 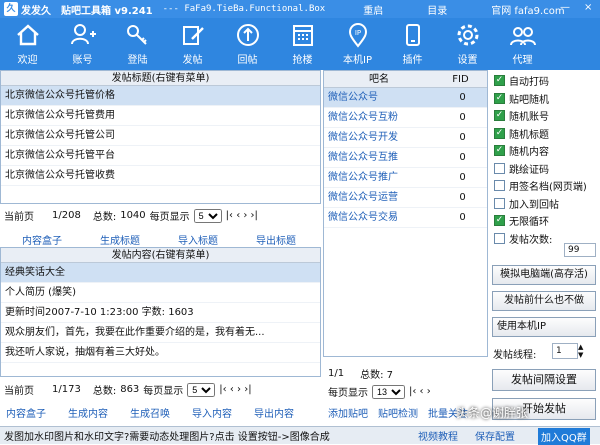 What do you see at coordinates (388, 391) in the screenshot?
I see `per-page-select: 13` at bounding box center [388, 391].